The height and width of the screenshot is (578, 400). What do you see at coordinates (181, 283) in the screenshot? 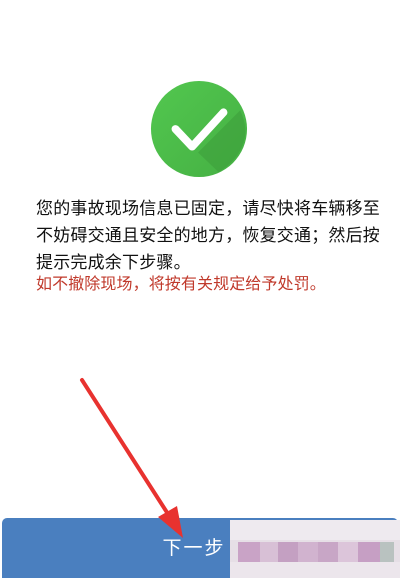
I see `penalty-warning: 如不撤除现场，将按有关规定给予处罚。` at bounding box center [181, 283].